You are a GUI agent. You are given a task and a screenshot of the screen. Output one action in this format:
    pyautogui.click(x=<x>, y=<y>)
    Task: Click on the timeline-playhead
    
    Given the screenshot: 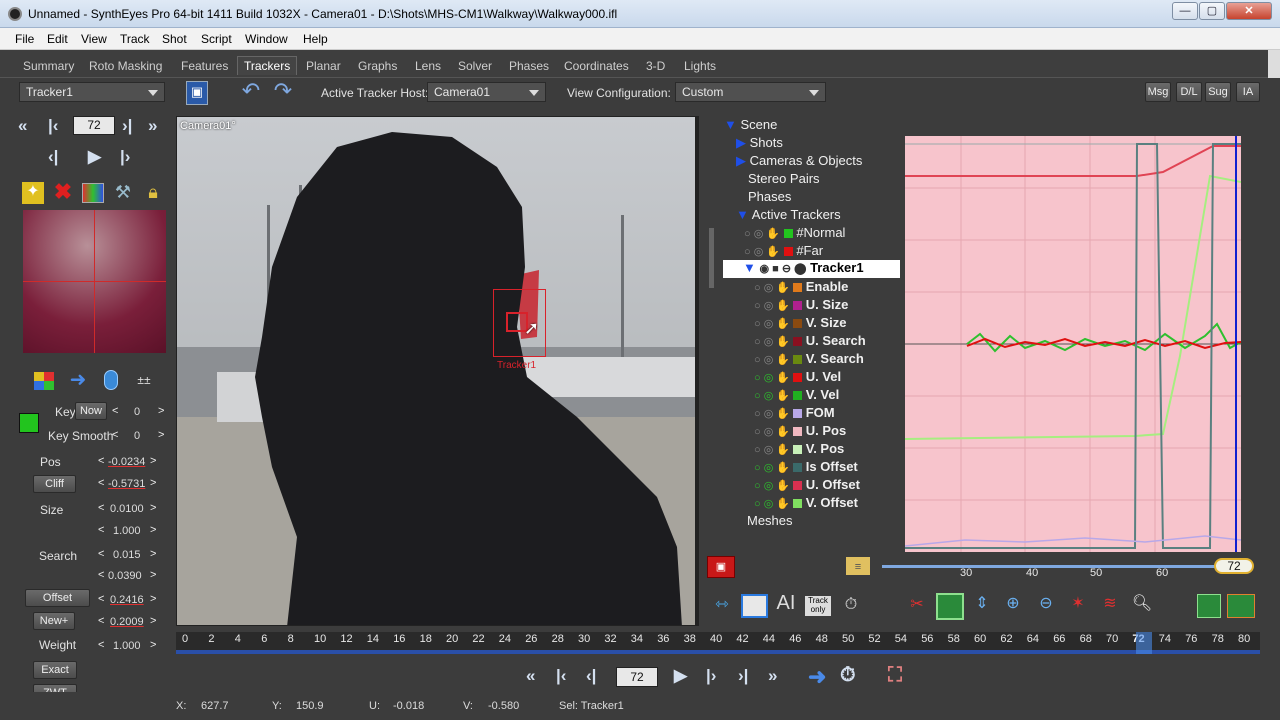 What is the action you would take?
    pyautogui.click(x=1144, y=643)
    